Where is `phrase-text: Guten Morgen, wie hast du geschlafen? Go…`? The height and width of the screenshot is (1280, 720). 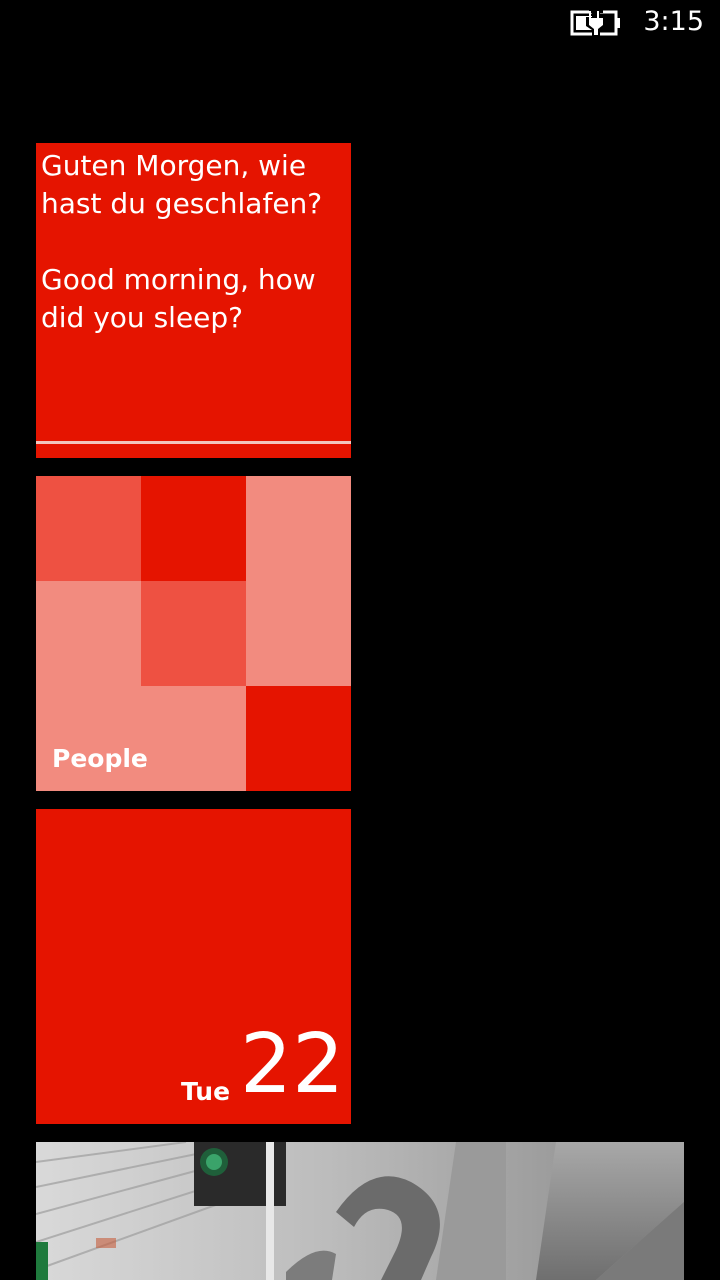 phrase-text: Guten Morgen, wie hast du geschlafen? Go… is located at coordinates (193, 242).